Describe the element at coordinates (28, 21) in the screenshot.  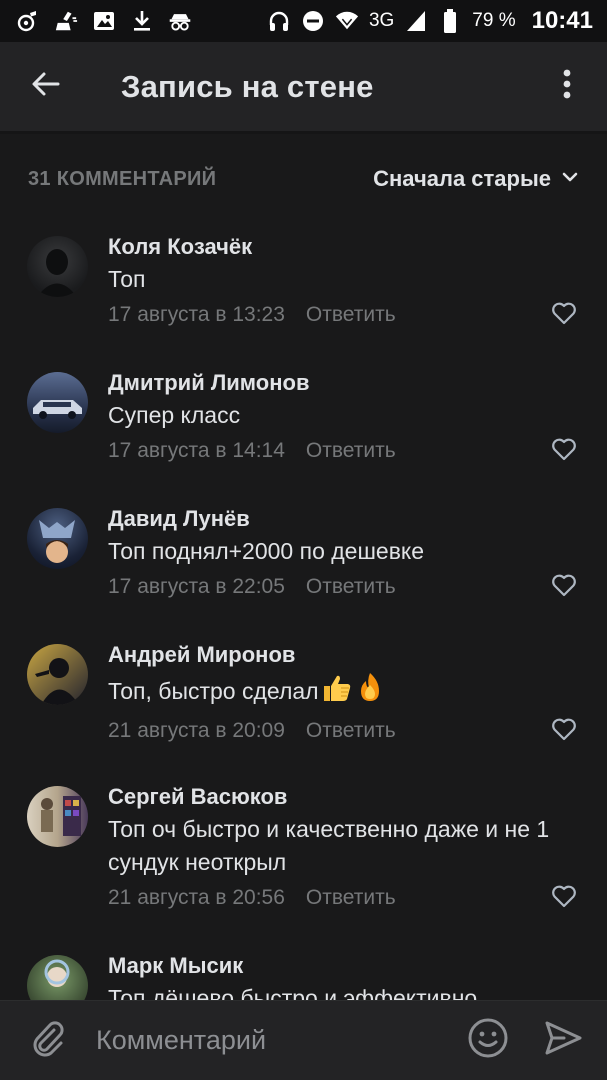
I see `music-note-icon` at that location.